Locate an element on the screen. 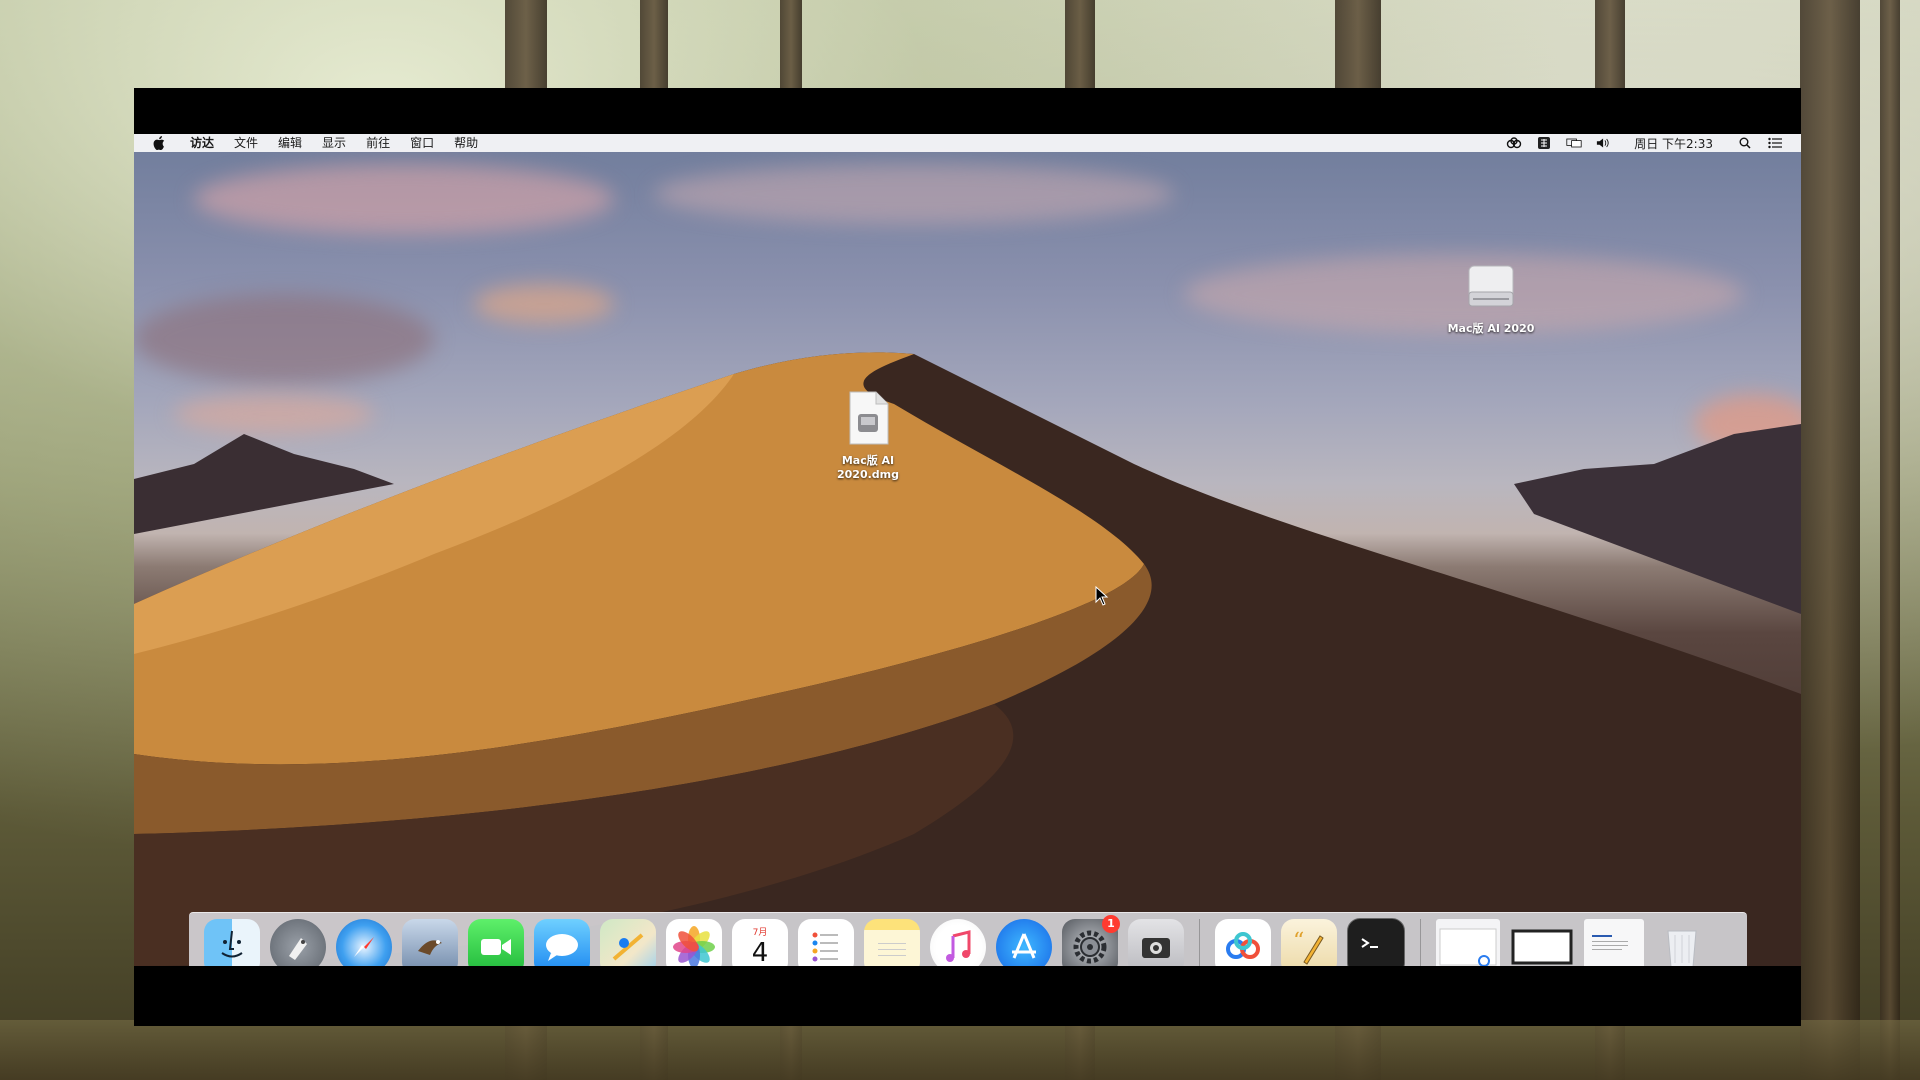 This screenshot has width=1920, height=1080. dock-trash is located at coordinates (1682, 942).